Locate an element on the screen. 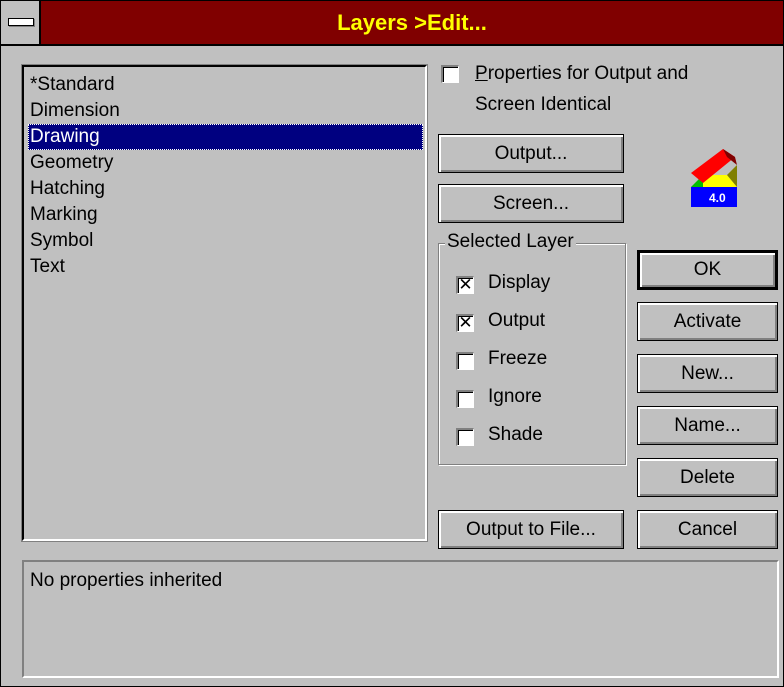 Image resolution: width=784 pixels, height=687 pixels. properties-identical-label-rest: roperties for Output and is located at coordinates (588, 73).